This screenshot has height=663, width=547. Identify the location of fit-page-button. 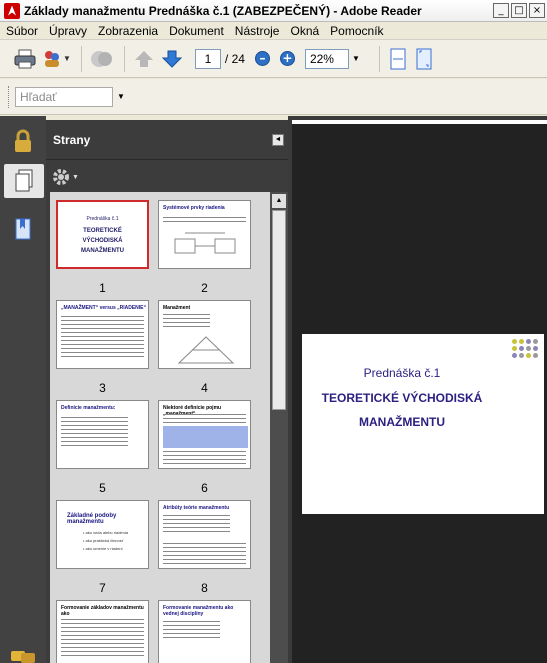
(424, 59).